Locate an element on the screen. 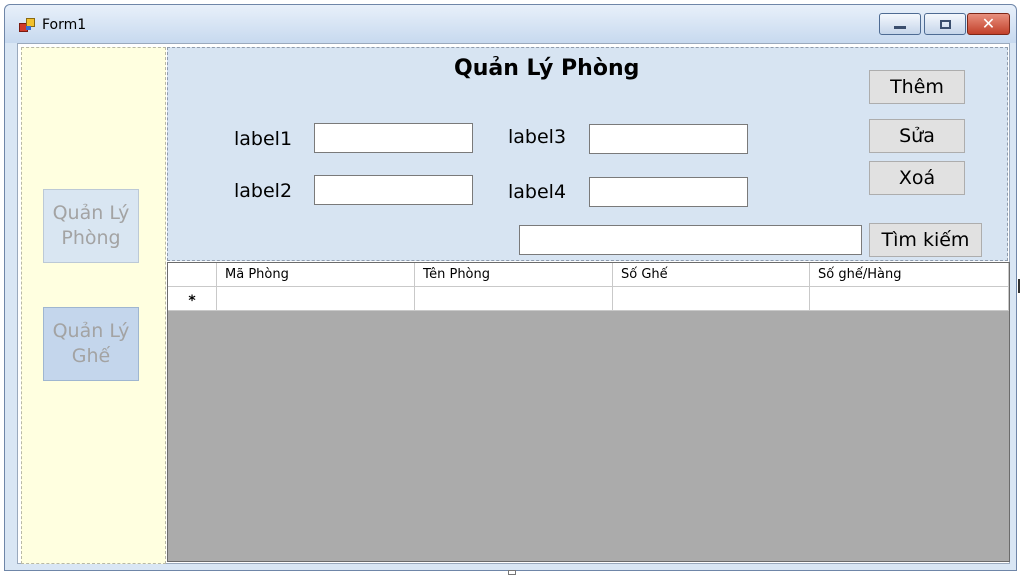 The height and width of the screenshot is (575, 1021). label-3: label3 is located at coordinates (537, 137).